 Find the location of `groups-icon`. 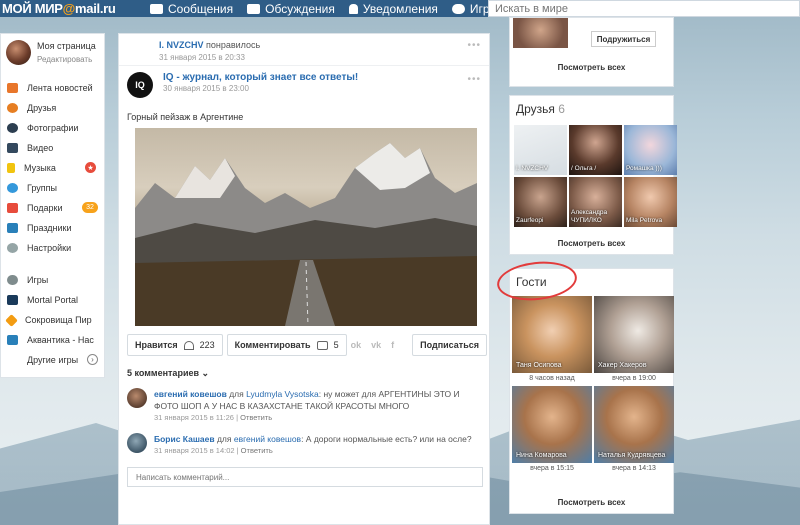

groups-icon is located at coordinates (12, 188).